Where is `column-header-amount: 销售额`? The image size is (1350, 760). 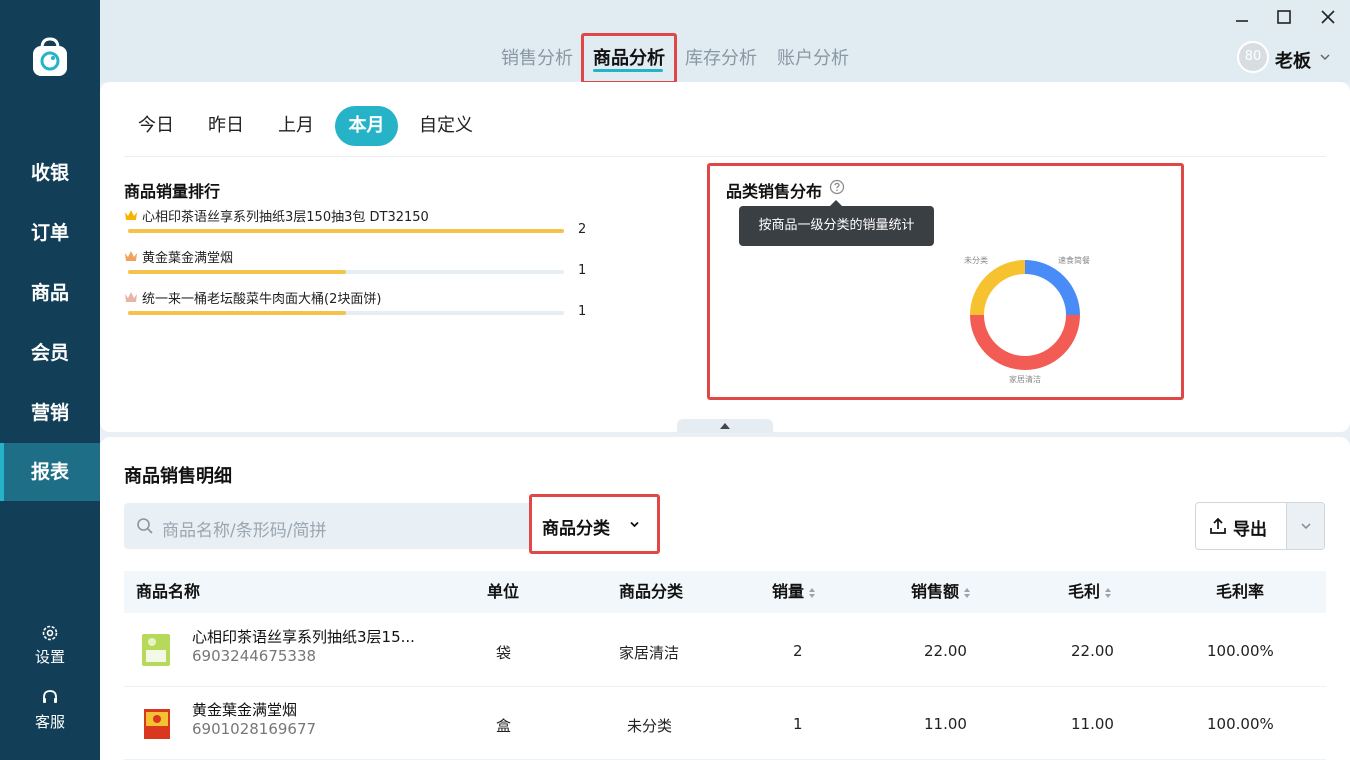 column-header-amount: 销售额 is located at coordinates (941, 592).